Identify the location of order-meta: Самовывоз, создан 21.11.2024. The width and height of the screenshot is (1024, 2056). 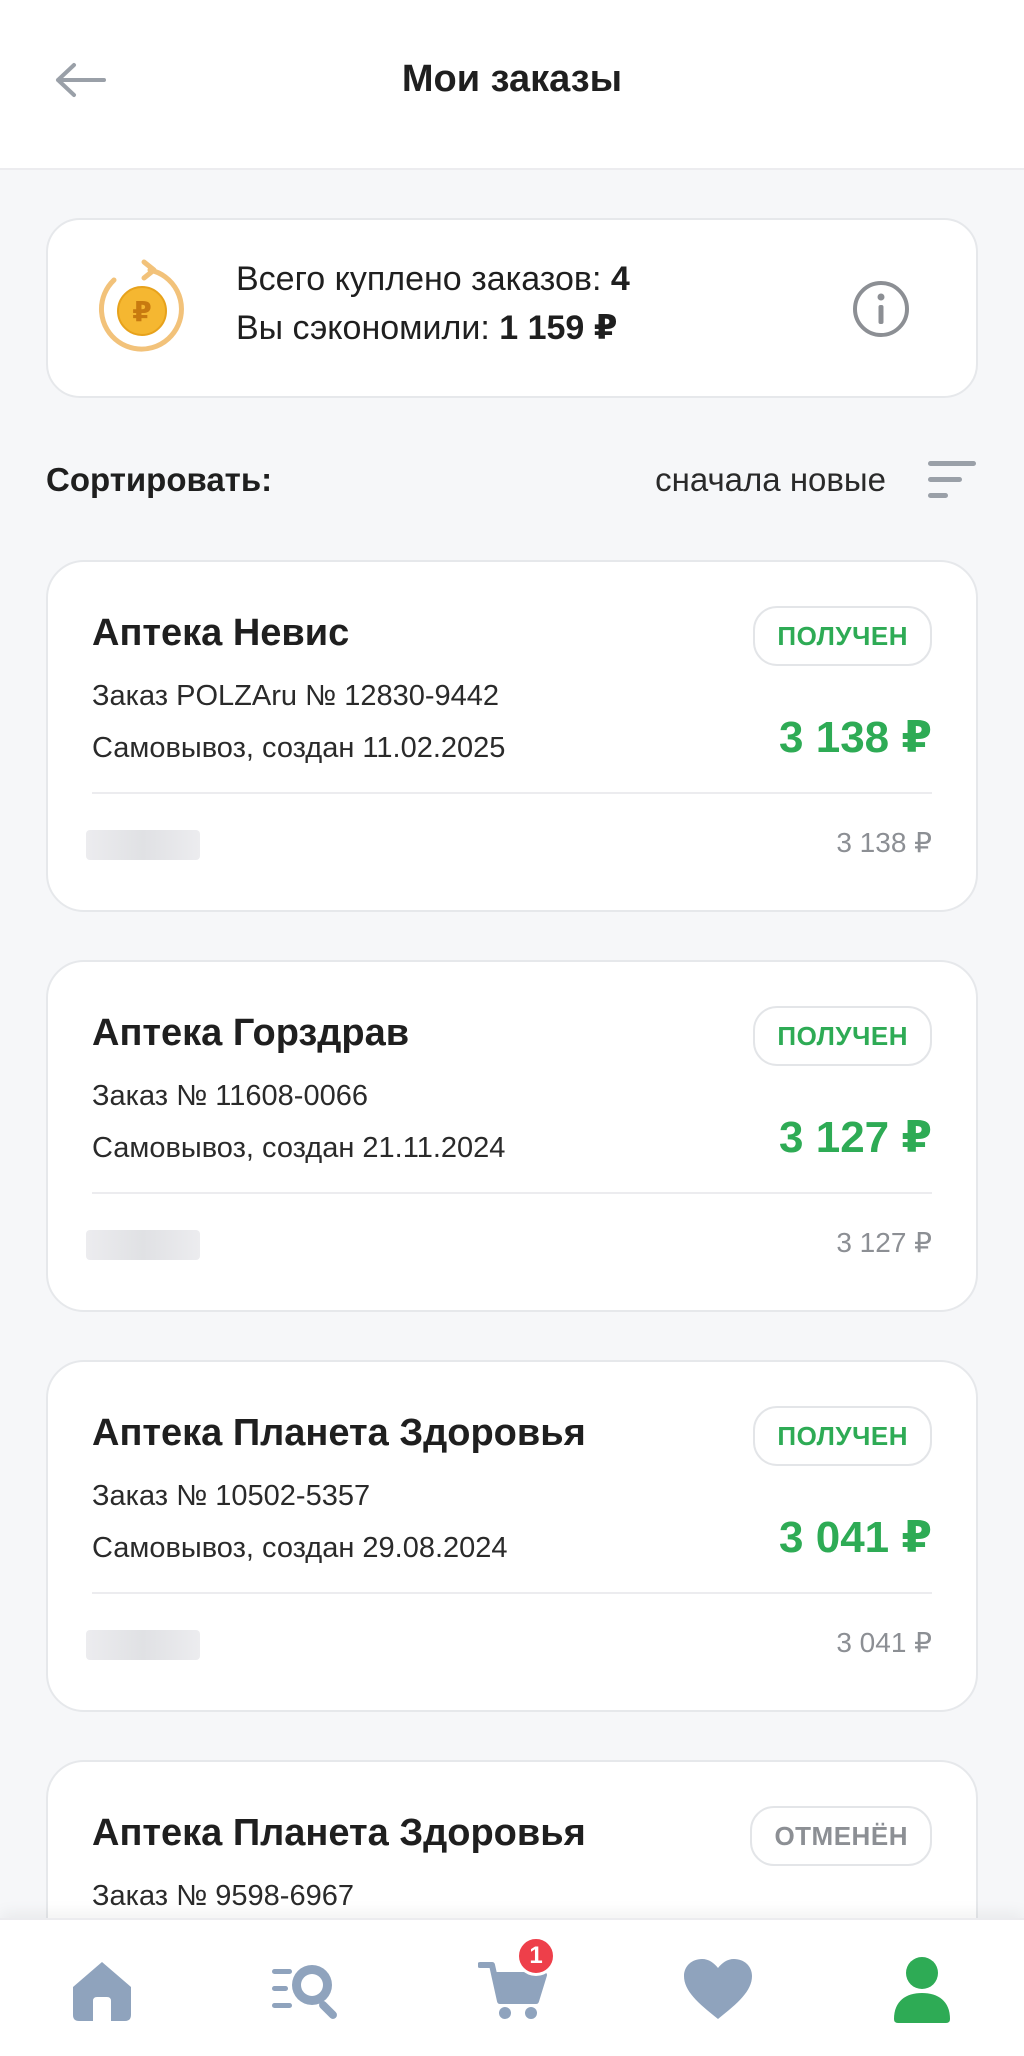
(299, 1148).